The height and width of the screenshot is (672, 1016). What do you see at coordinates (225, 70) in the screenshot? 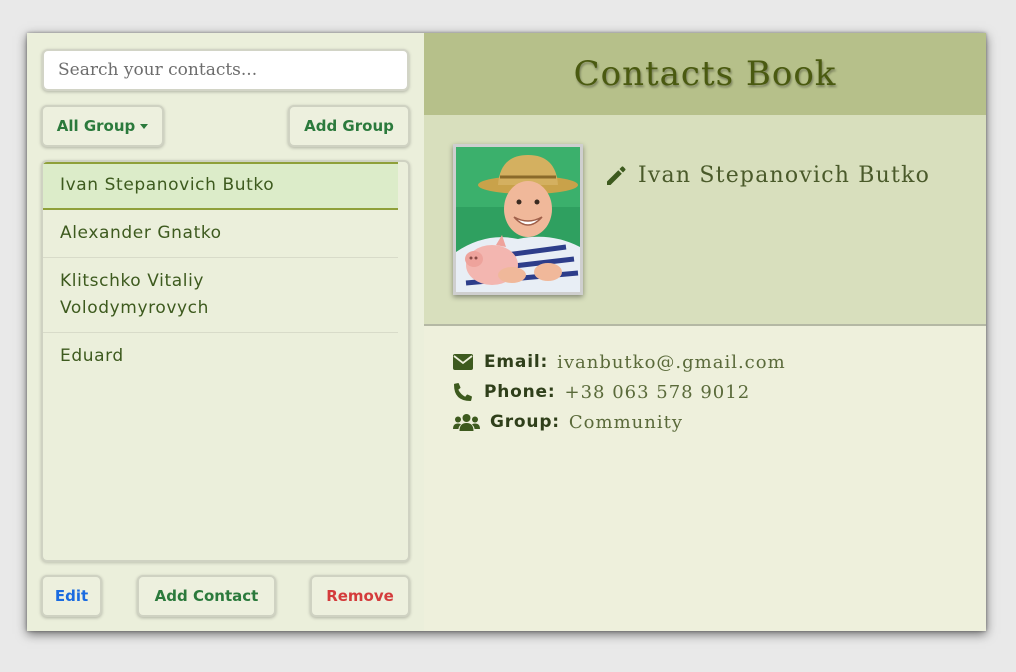
I see `search-input` at bounding box center [225, 70].